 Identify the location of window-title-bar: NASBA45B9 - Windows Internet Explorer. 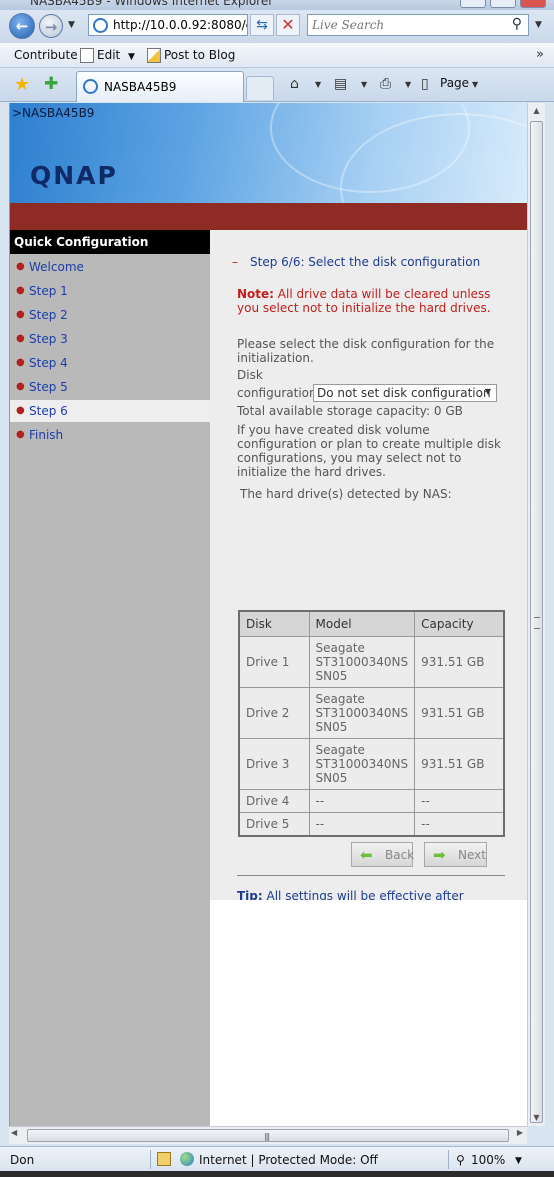
(277, 5).